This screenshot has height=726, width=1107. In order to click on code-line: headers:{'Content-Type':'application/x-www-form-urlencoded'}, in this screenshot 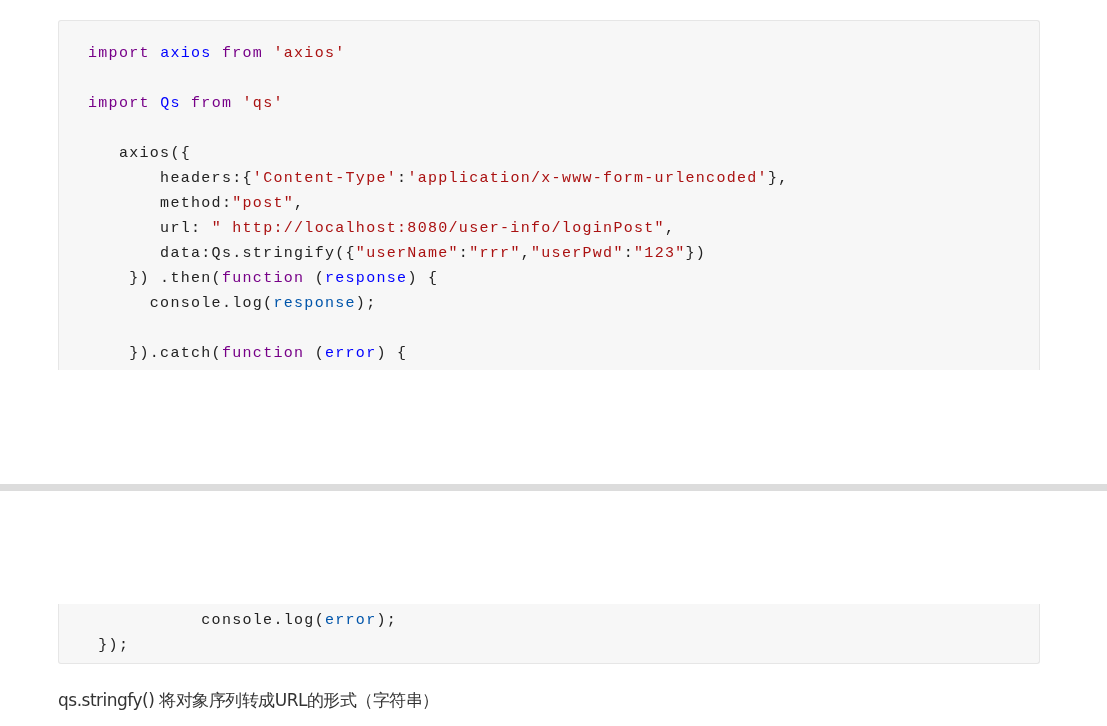, I will do `click(474, 179)`.